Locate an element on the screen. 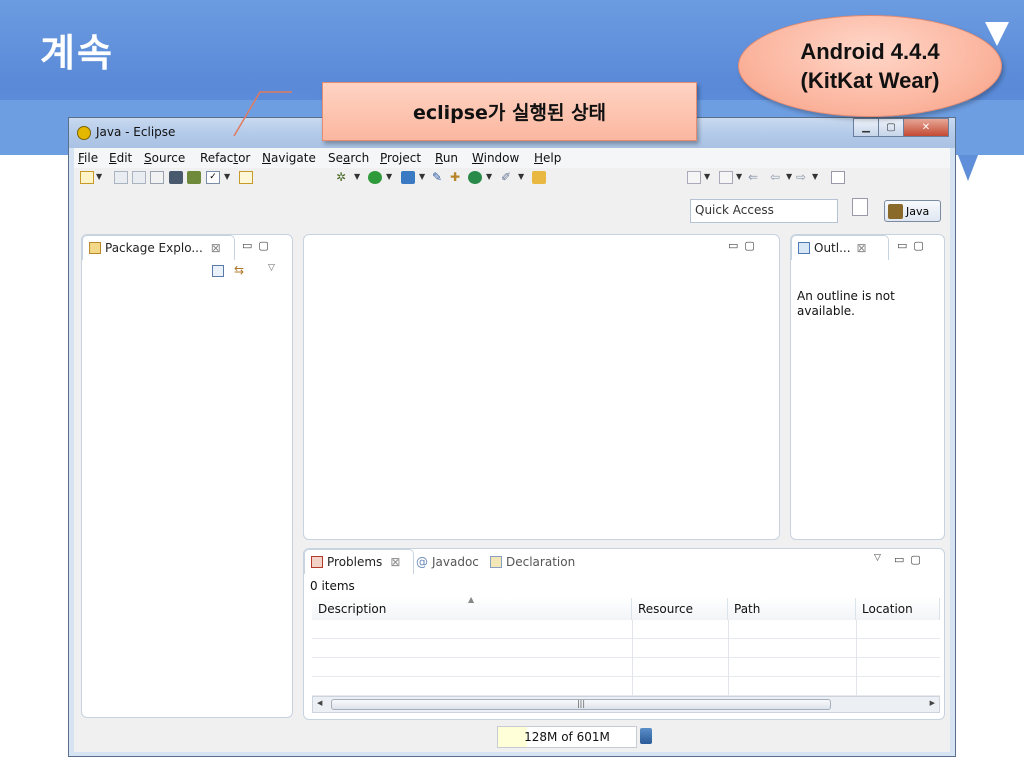  java-perspective-button: Java is located at coordinates (912, 211).